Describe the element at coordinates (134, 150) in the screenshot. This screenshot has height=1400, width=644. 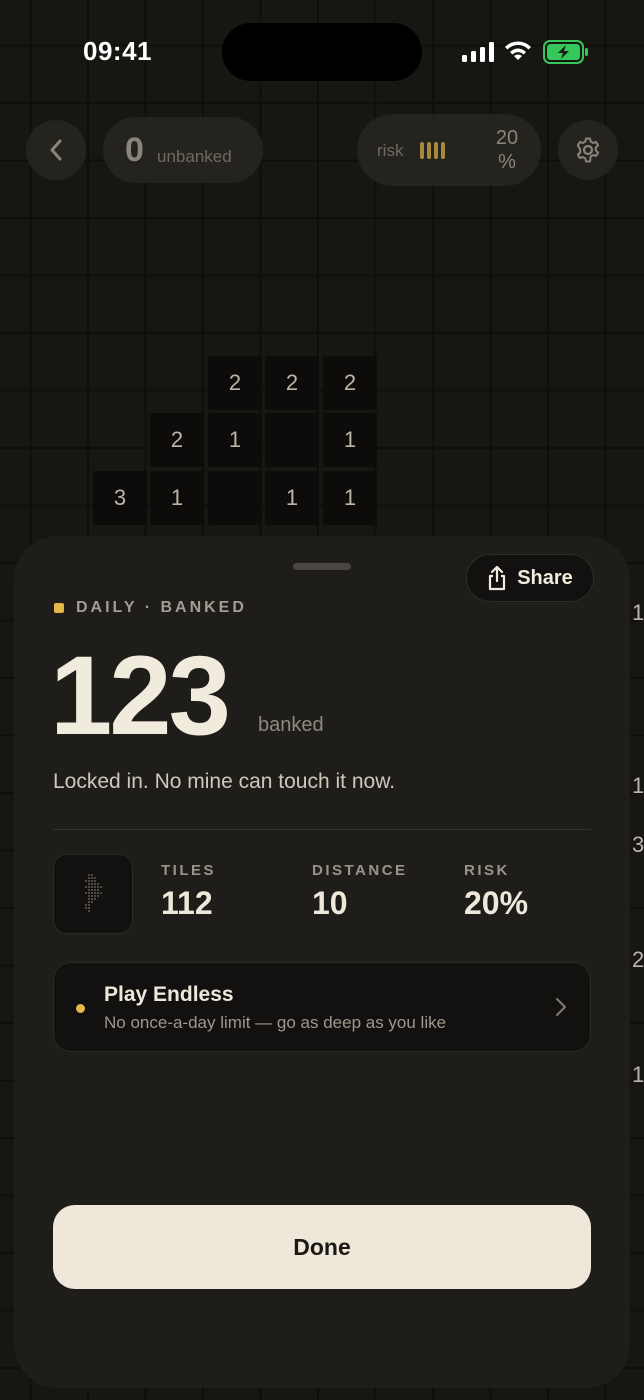
I see `unbanked-score: 0` at that location.